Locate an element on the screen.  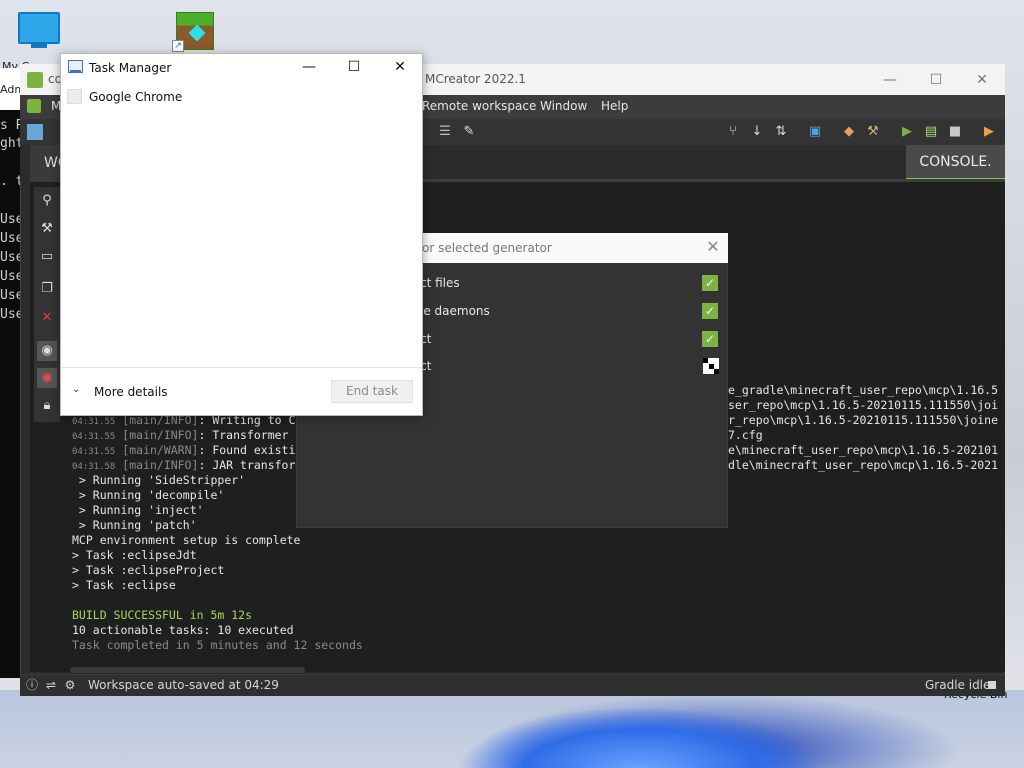
tm-close-button: ✕ is located at coordinates (400, 67).